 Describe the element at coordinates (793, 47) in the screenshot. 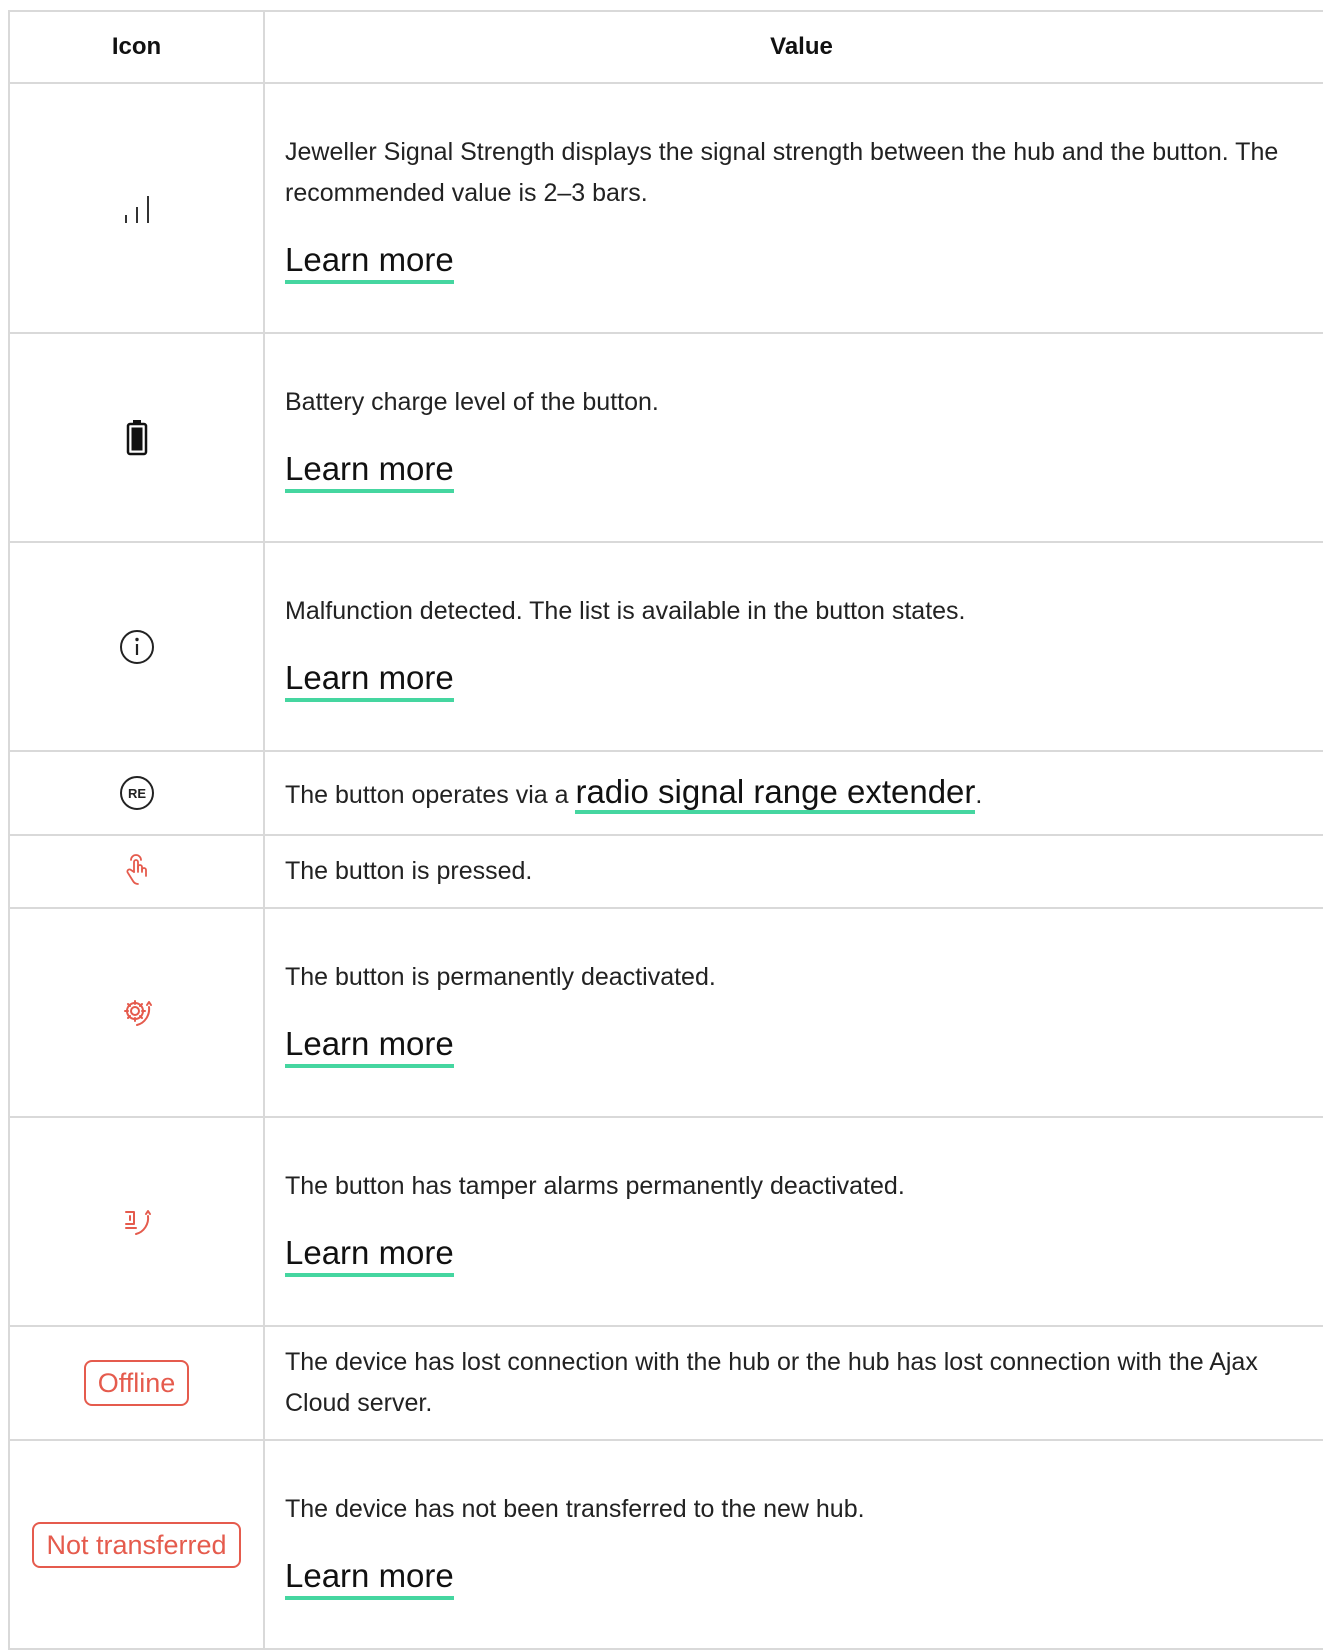

I see `header-value: Value` at that location.